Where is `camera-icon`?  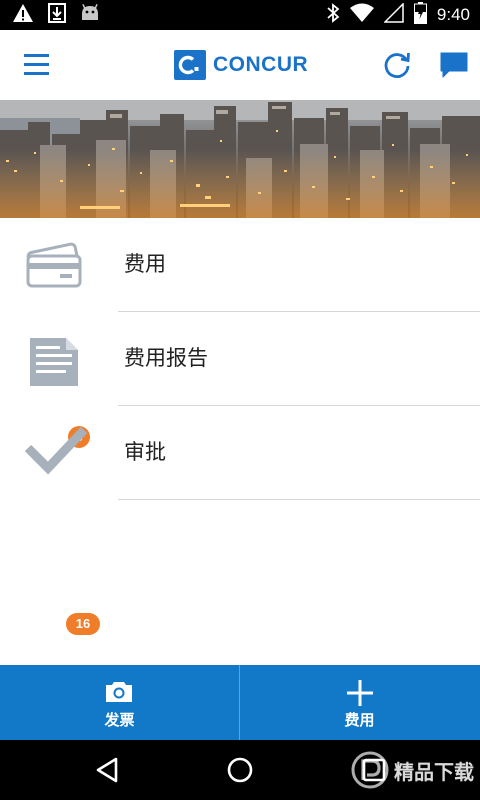 camera-icon is located at coordinates (119, 692).